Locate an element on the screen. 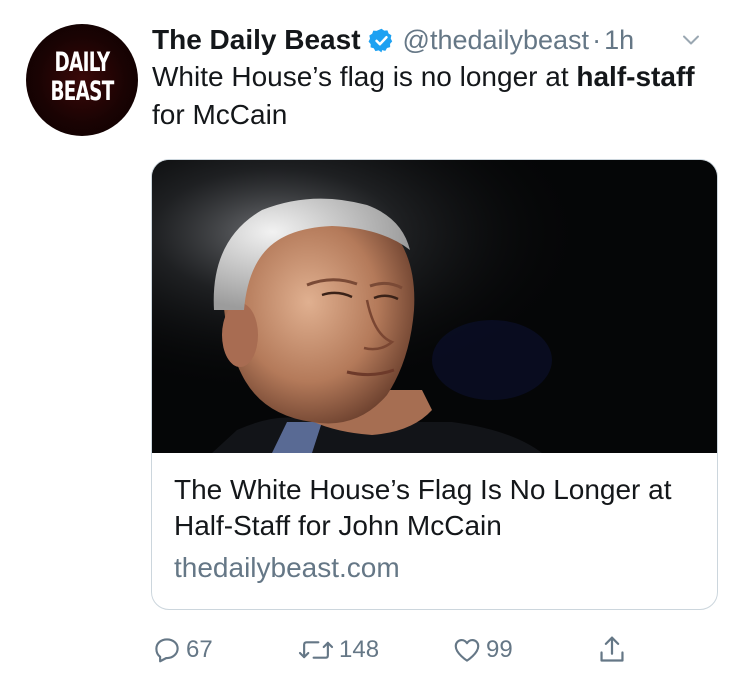 The width and height of the screenshot is (749, 680). reply-count: 67 is located at coordinates (199, 649).